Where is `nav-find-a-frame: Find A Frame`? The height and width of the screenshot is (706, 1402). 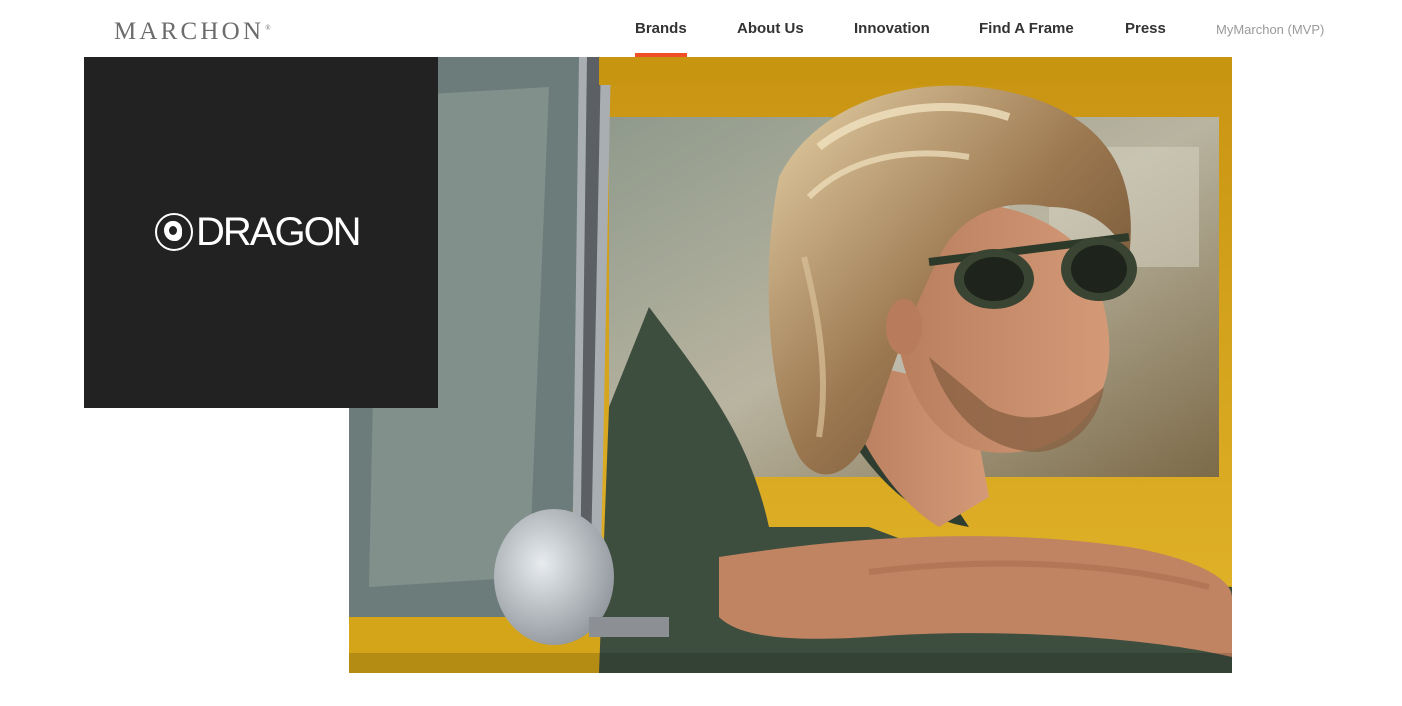
nav-find-a-frame: Find A Frame is located at coordinates (1026, 38).